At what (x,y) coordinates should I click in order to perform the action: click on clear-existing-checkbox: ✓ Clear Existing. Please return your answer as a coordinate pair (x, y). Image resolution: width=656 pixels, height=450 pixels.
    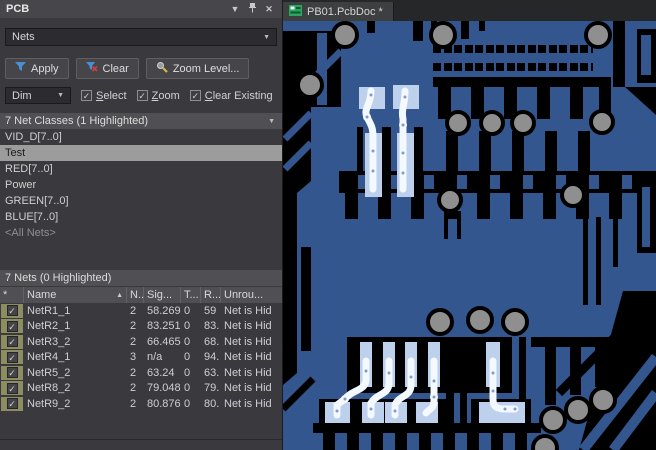
    Looking at the image, I should click on (231, 95).